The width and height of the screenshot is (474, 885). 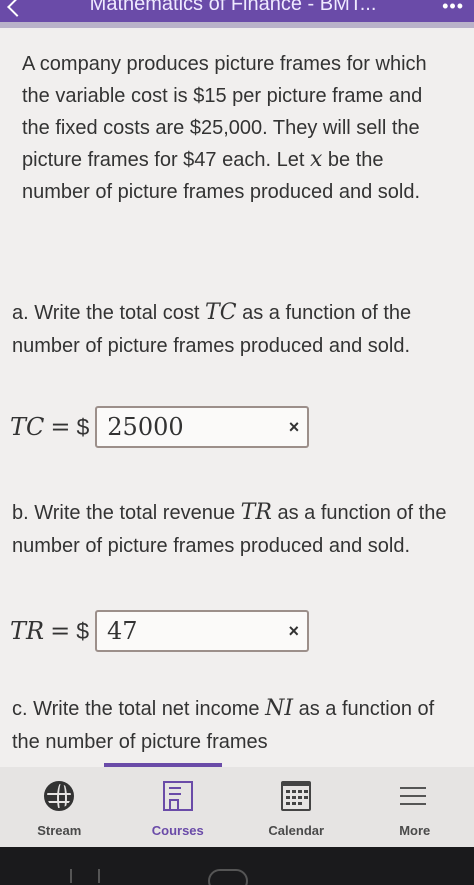 I want to click on tr-input: 47 ×, so click(x=201, y=631).